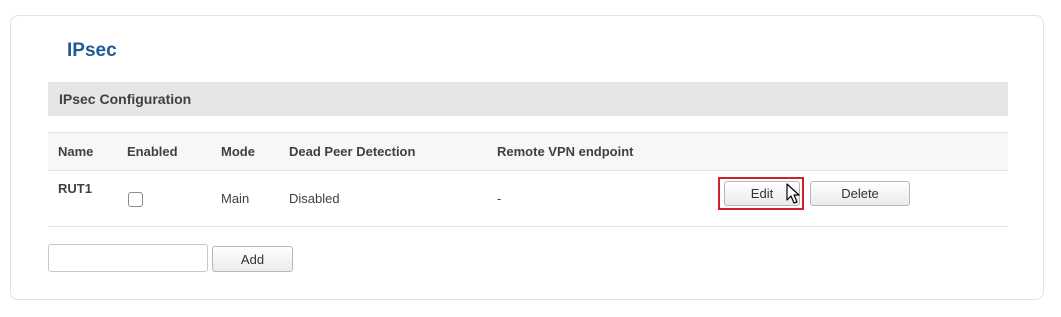 This screenshot has width=1061, height=317. Describe the element at coordinates (252, 259) in the screenshot. I see `add-button: Add` at that location.